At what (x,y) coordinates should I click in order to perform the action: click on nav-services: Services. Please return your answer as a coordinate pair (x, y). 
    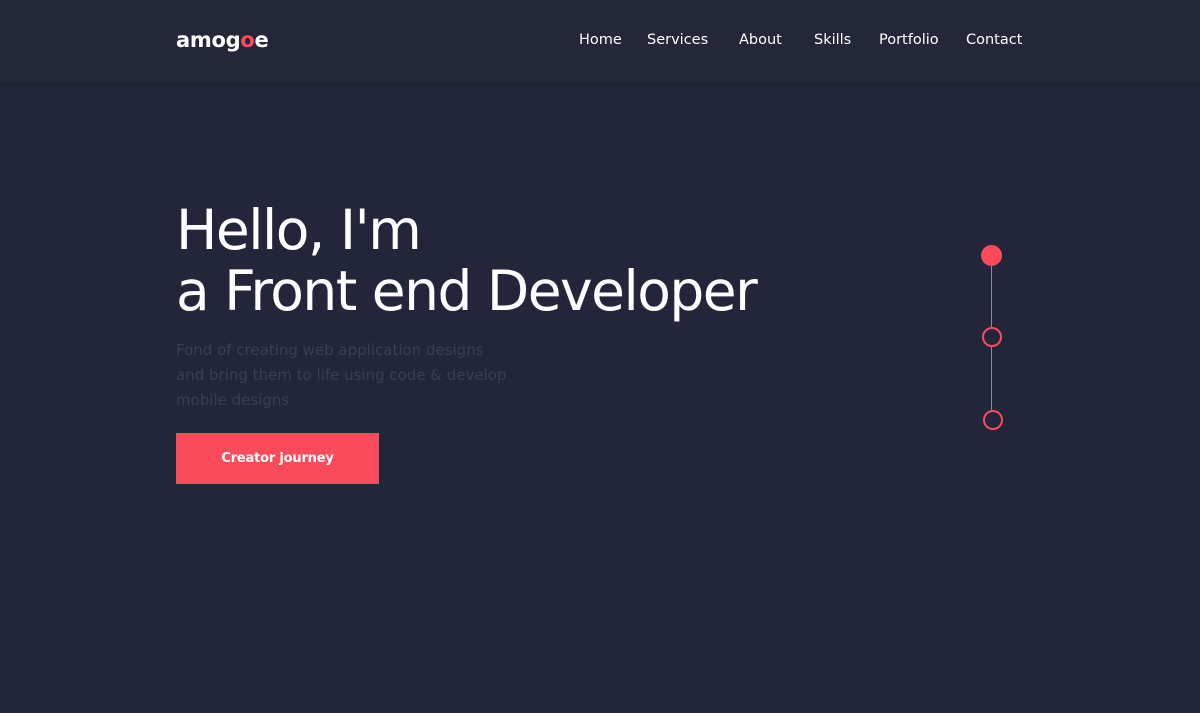
    Looking at the image, I should click on (677, 40).